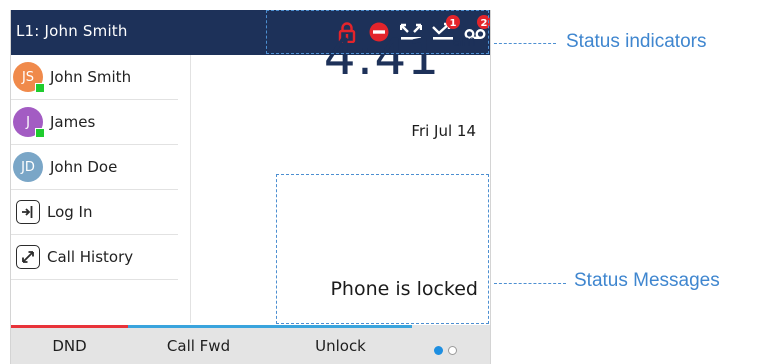  Describe the element at coordinates (84, 167) in the screenshot. I see `list-item-label: John Doe` at that location.